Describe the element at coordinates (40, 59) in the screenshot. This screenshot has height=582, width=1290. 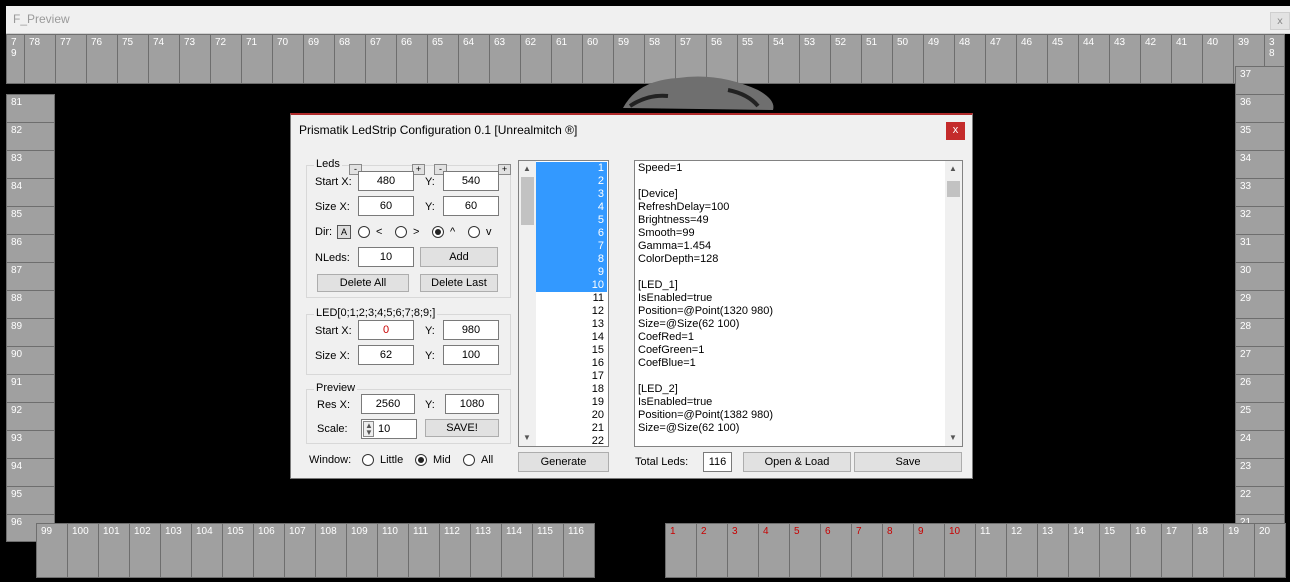
I see `led-top-1: 78` at that location.